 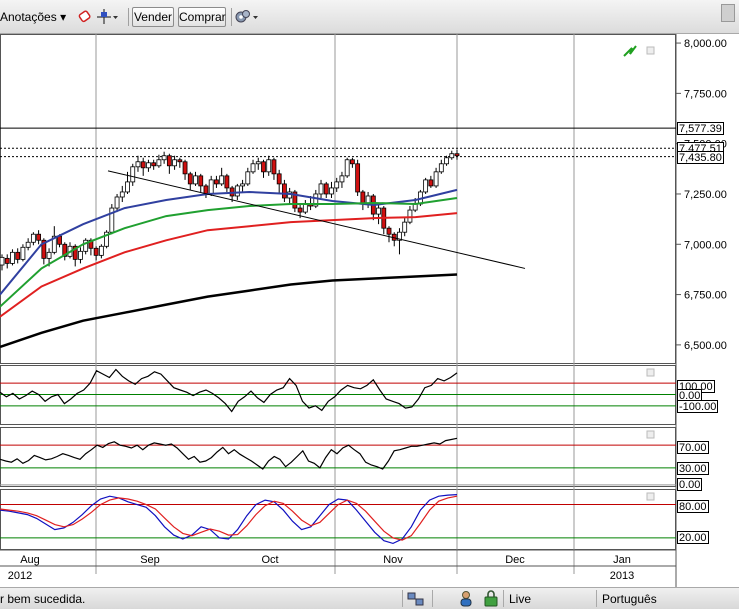 I want to click on x-tick-label: Oct, so click(x=269, y=560).